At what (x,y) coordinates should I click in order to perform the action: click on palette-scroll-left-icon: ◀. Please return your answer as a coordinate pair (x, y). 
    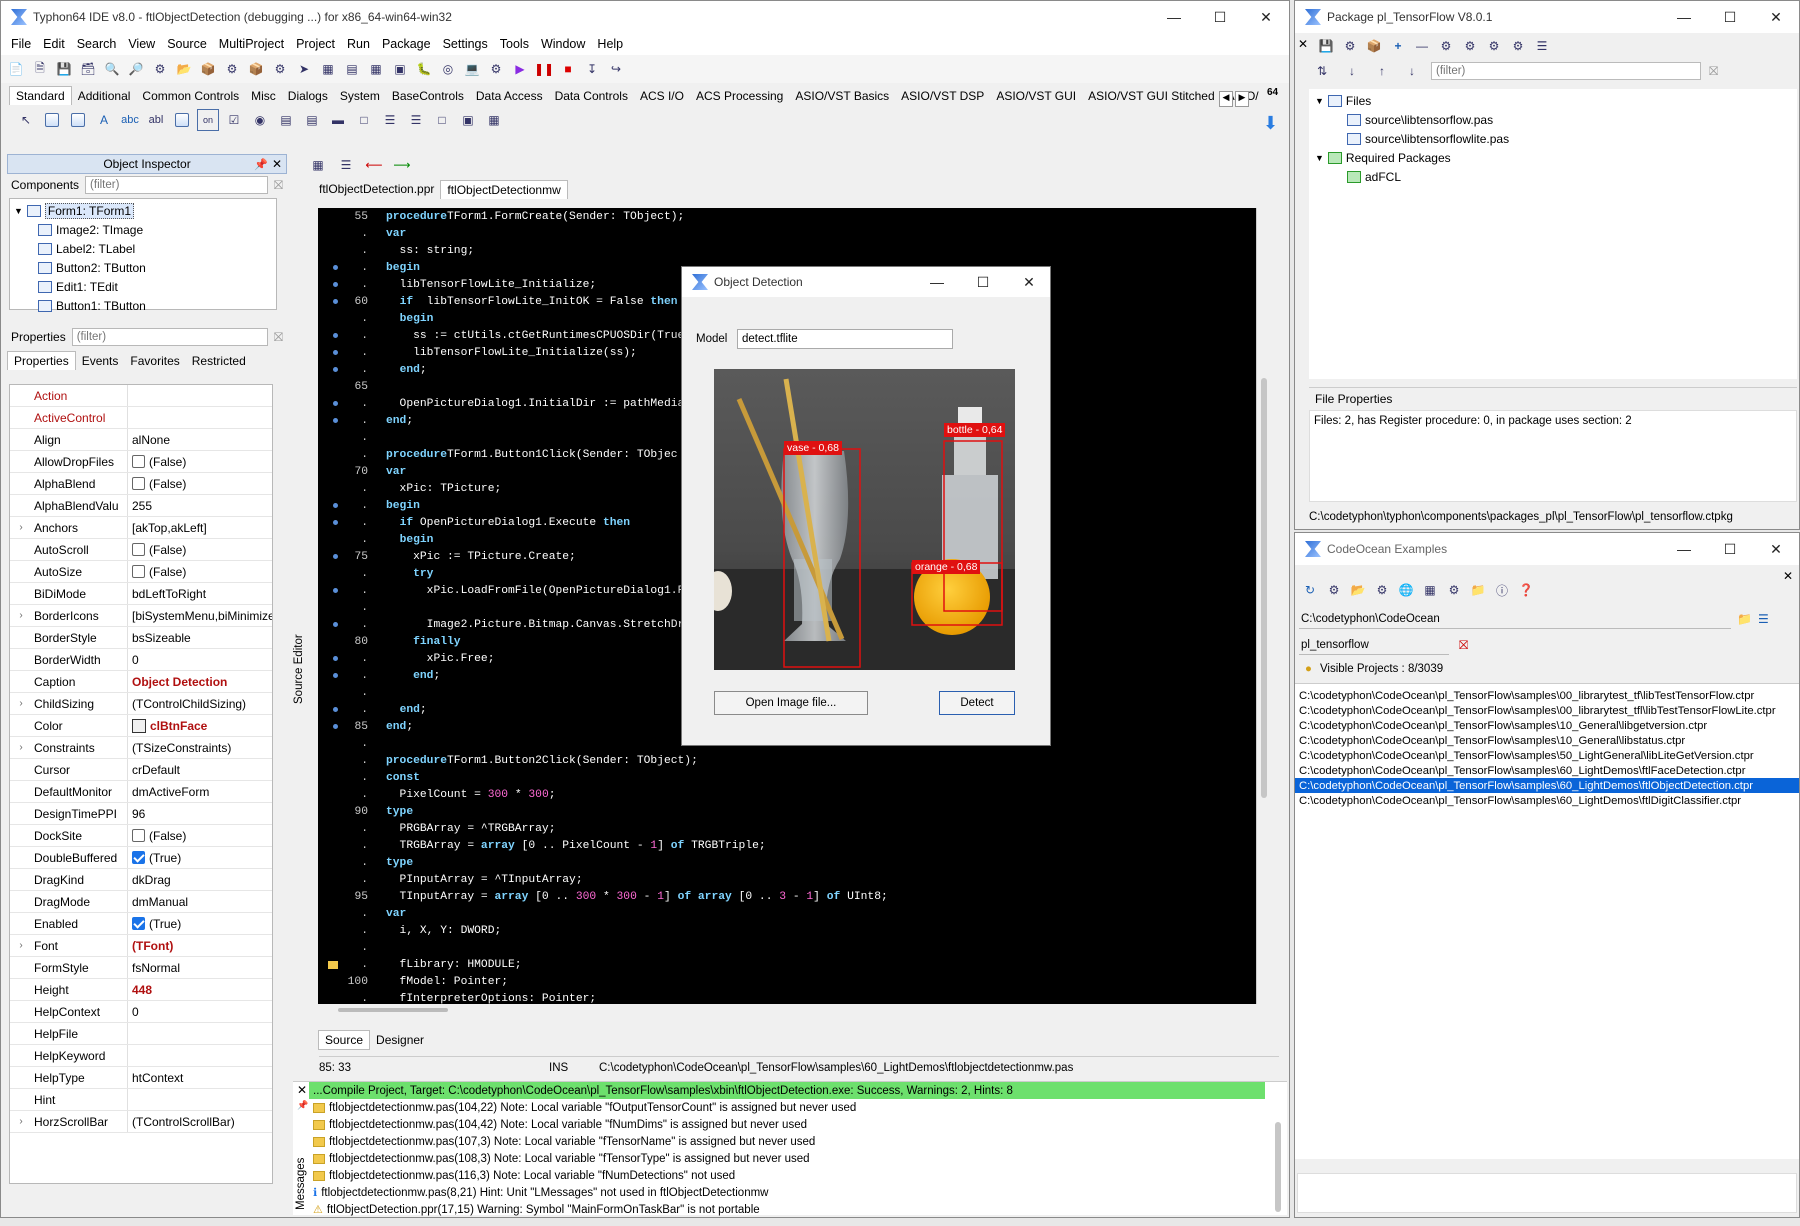
    Looking at the image, I should click on (1226, 99).